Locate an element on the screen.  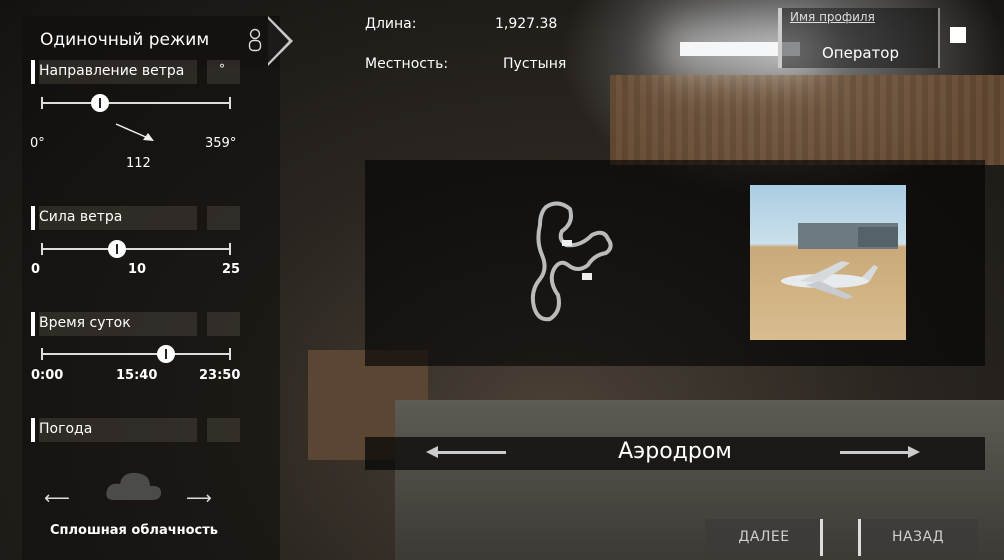
back-button: НАЗАД is located at coordinates (918, 537).